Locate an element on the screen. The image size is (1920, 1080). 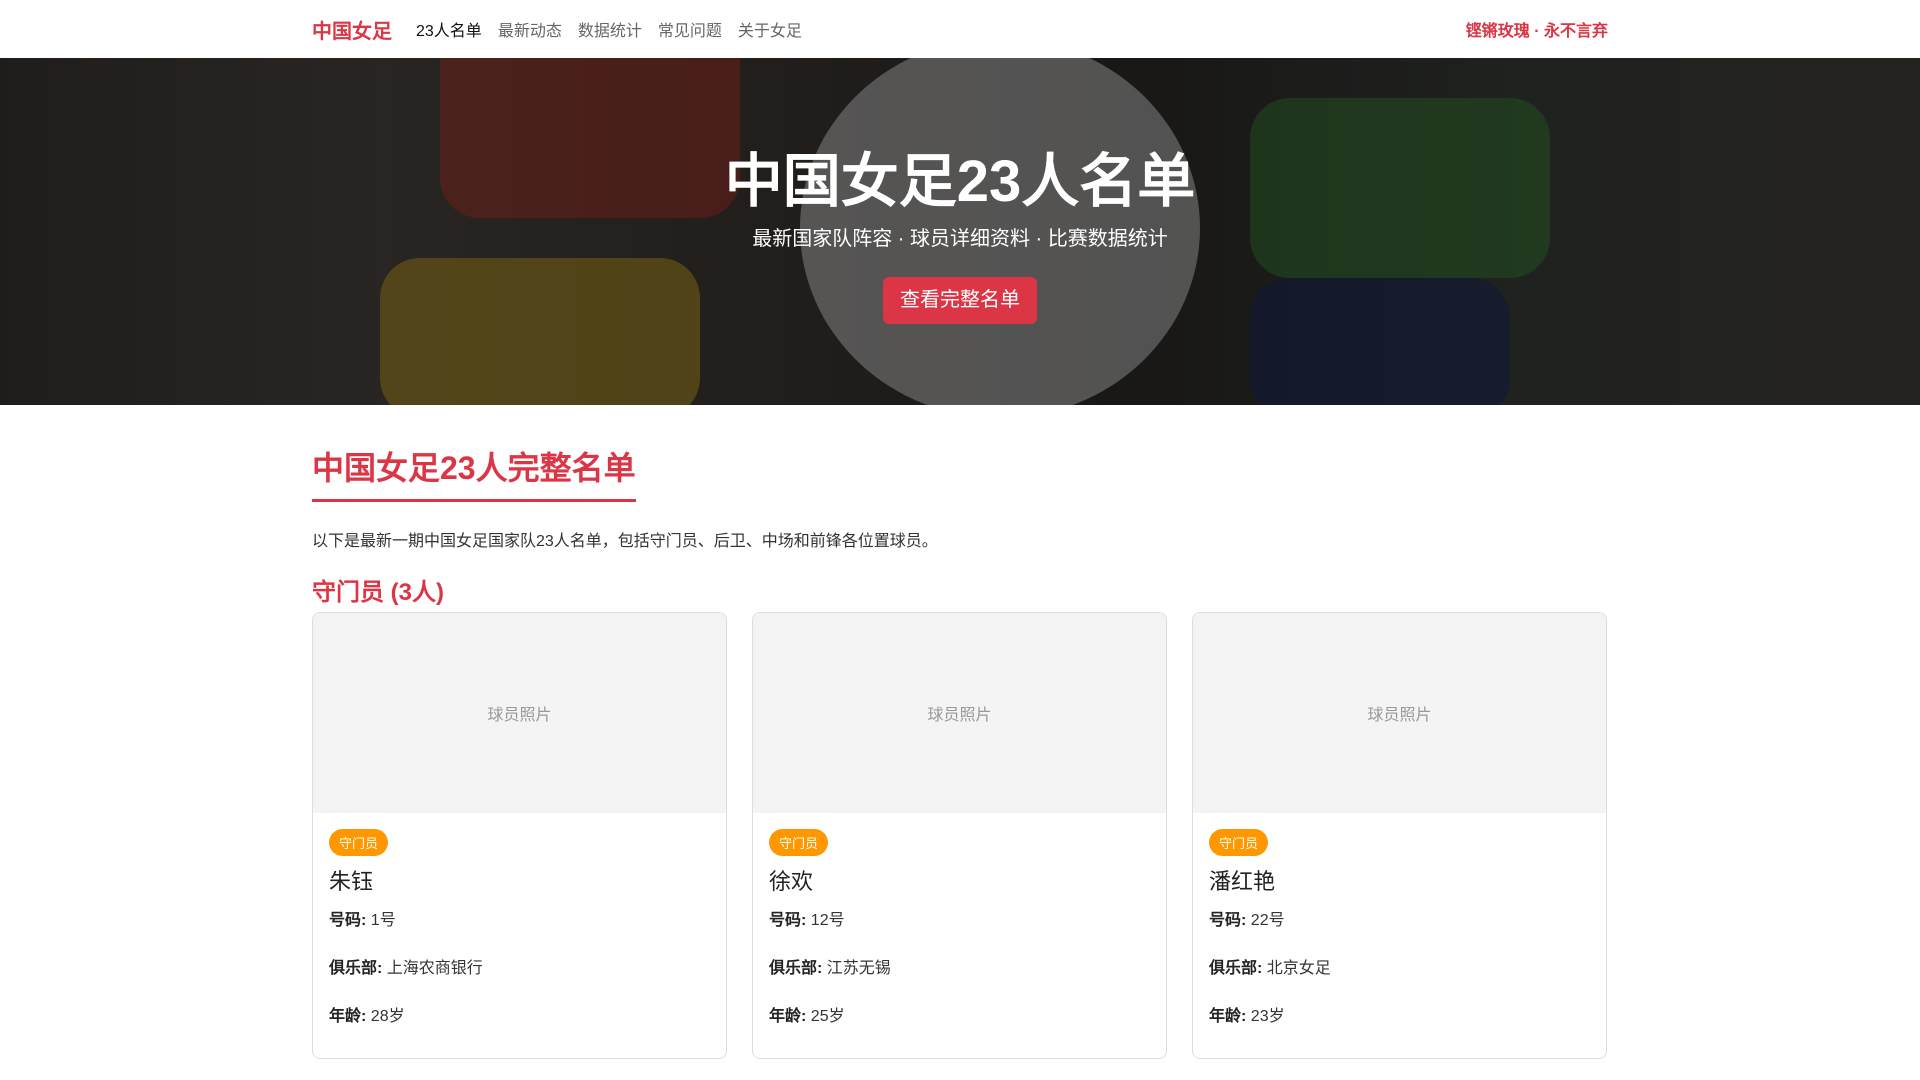
slogan: 铿锵玫瑰 · 永不言弃 is located at coordinates (1536, 31).